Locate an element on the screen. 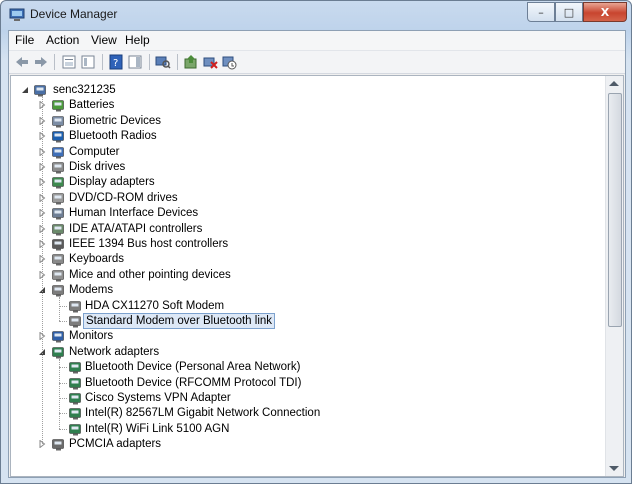  back-icon is located at coordinates (22, 62).